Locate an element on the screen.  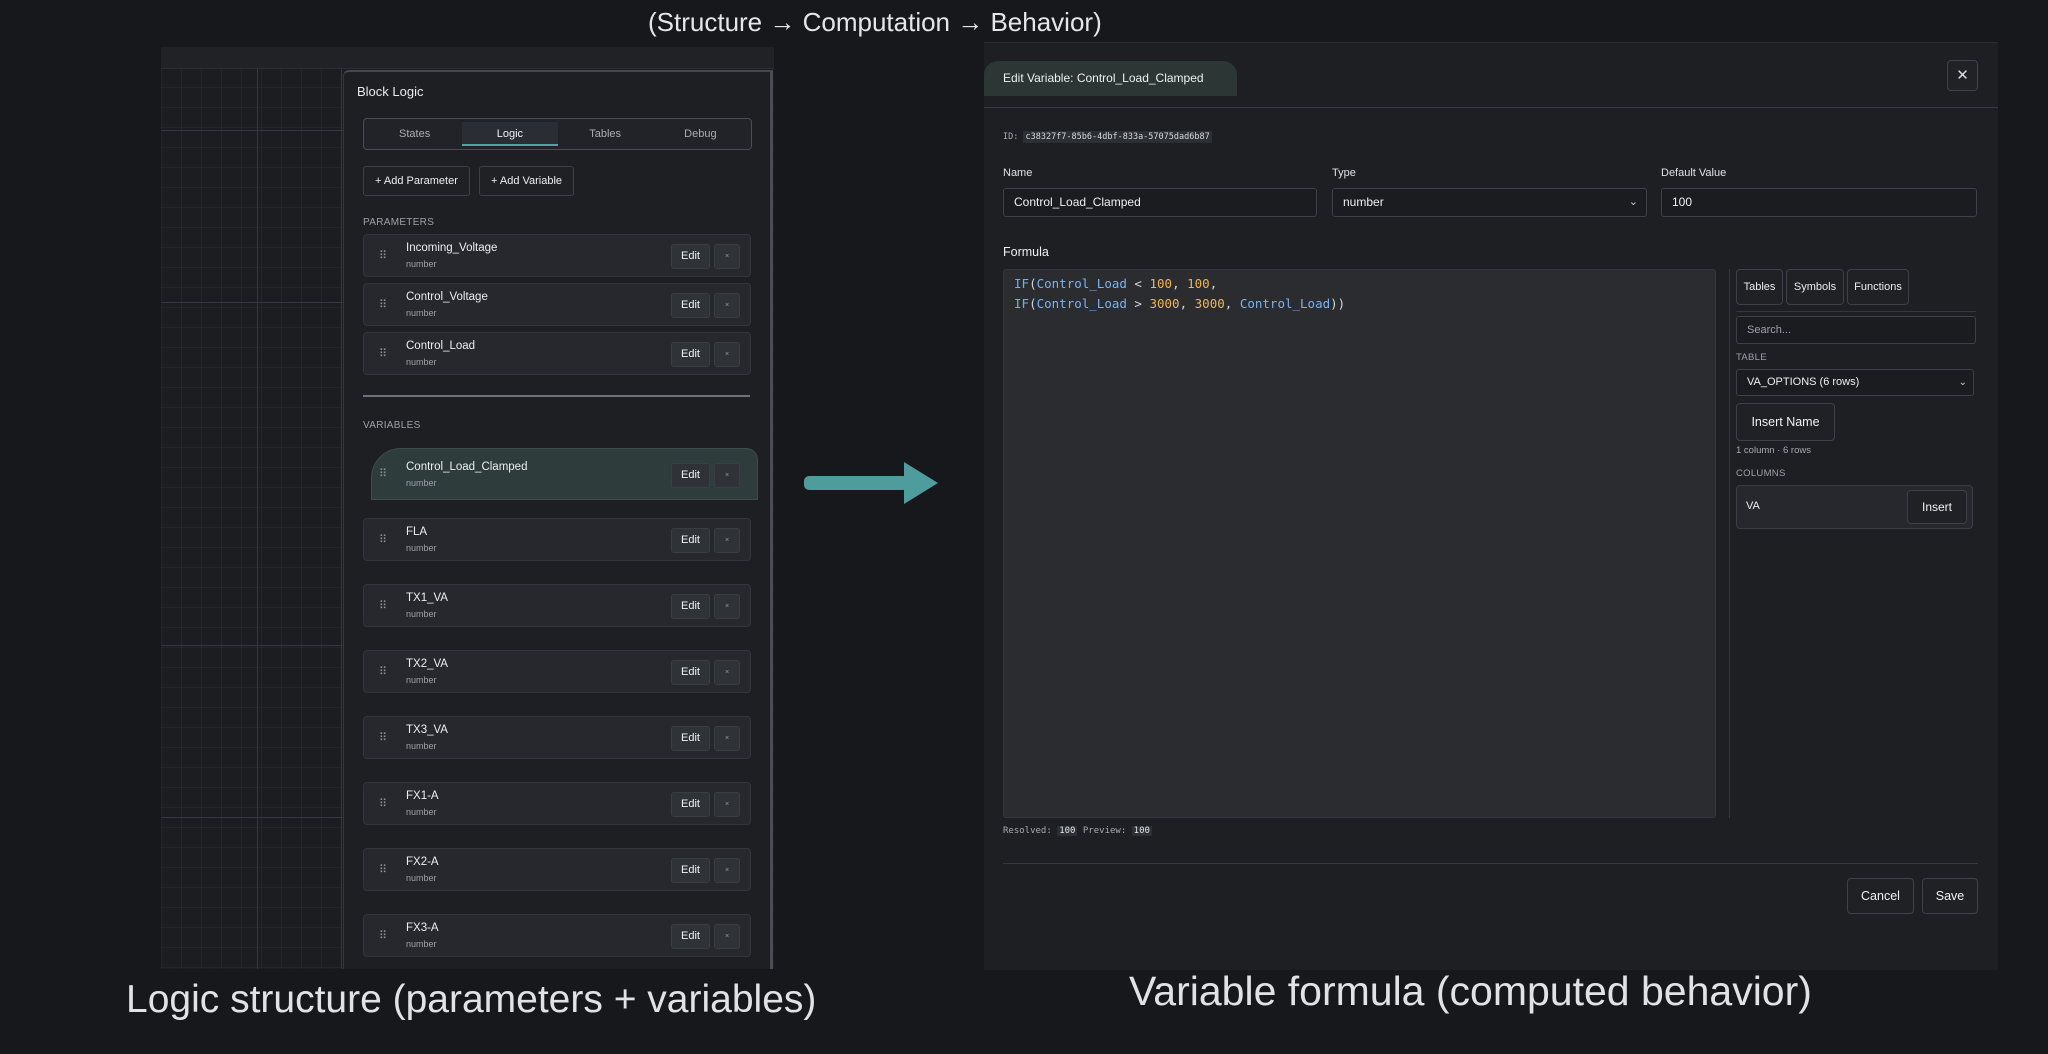
insert-name-button: Insert Name is located at coordinates (1785, 422).